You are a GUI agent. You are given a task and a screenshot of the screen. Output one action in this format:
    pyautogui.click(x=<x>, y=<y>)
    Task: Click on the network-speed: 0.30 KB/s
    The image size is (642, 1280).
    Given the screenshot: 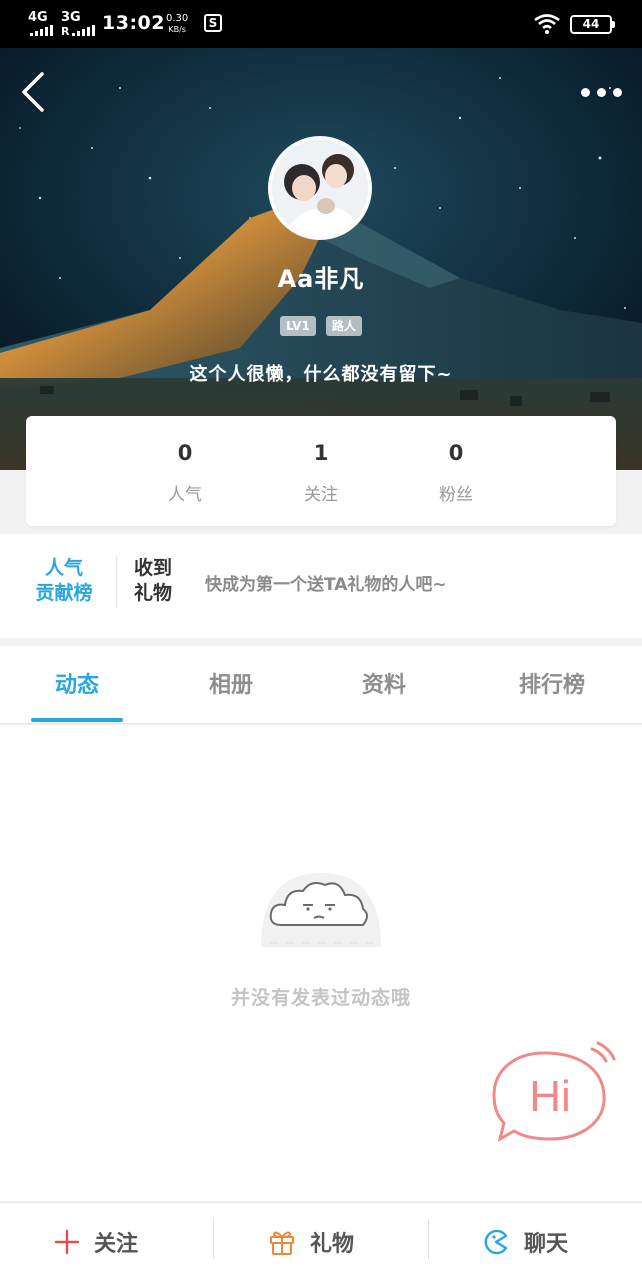 What is the action you would take?
    pyautogui.click(x=177, y=24)
    